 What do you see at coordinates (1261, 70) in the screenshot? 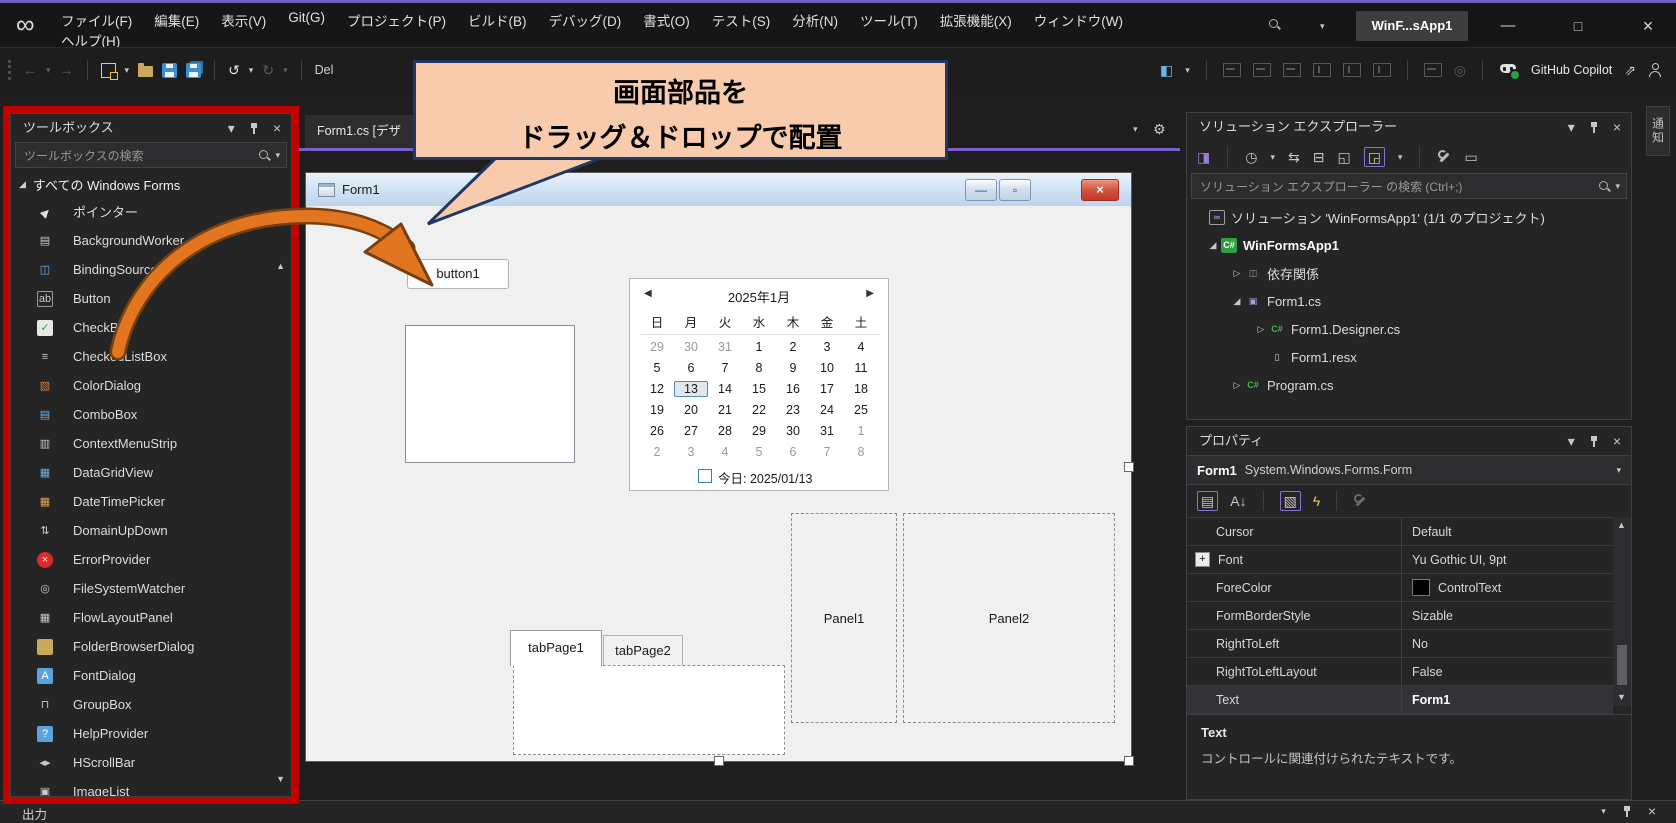
I see `align-centers-icon` at bounding box center [1261, 70].